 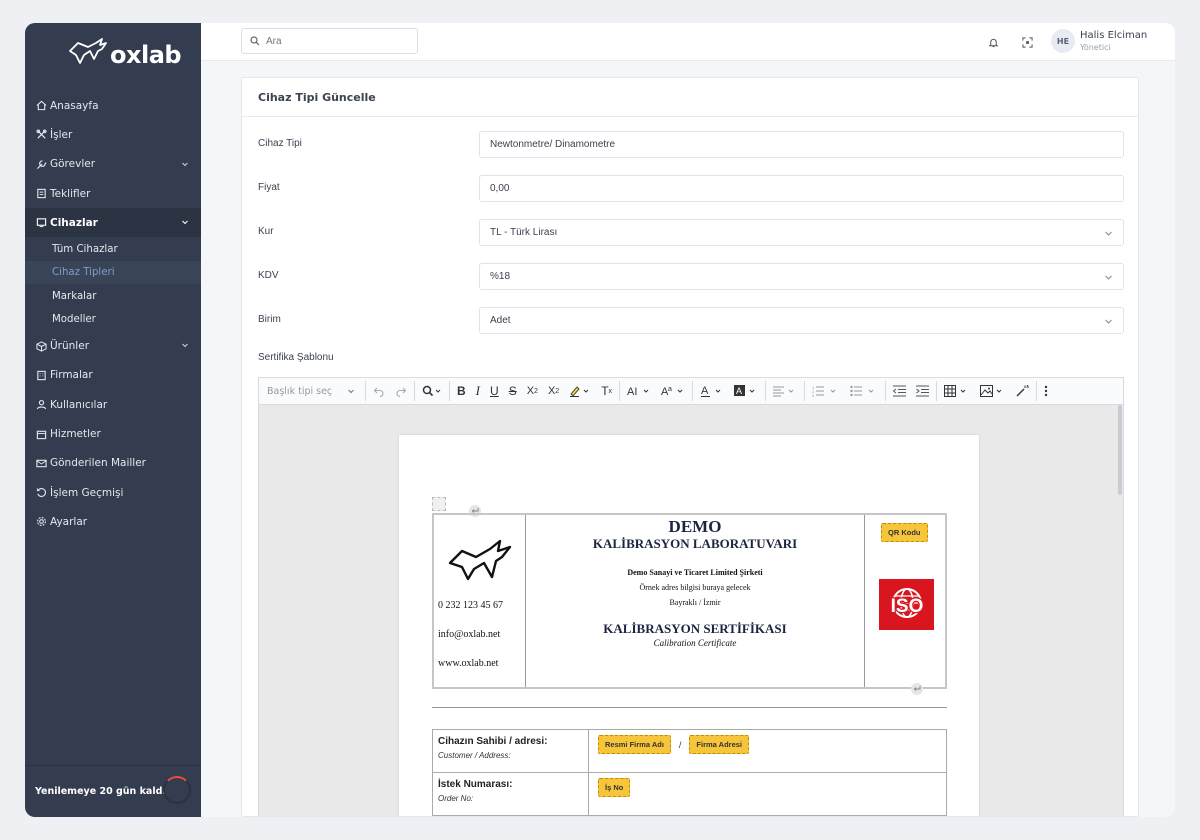 I want to click on user-icon, so click(x=41, y=405).